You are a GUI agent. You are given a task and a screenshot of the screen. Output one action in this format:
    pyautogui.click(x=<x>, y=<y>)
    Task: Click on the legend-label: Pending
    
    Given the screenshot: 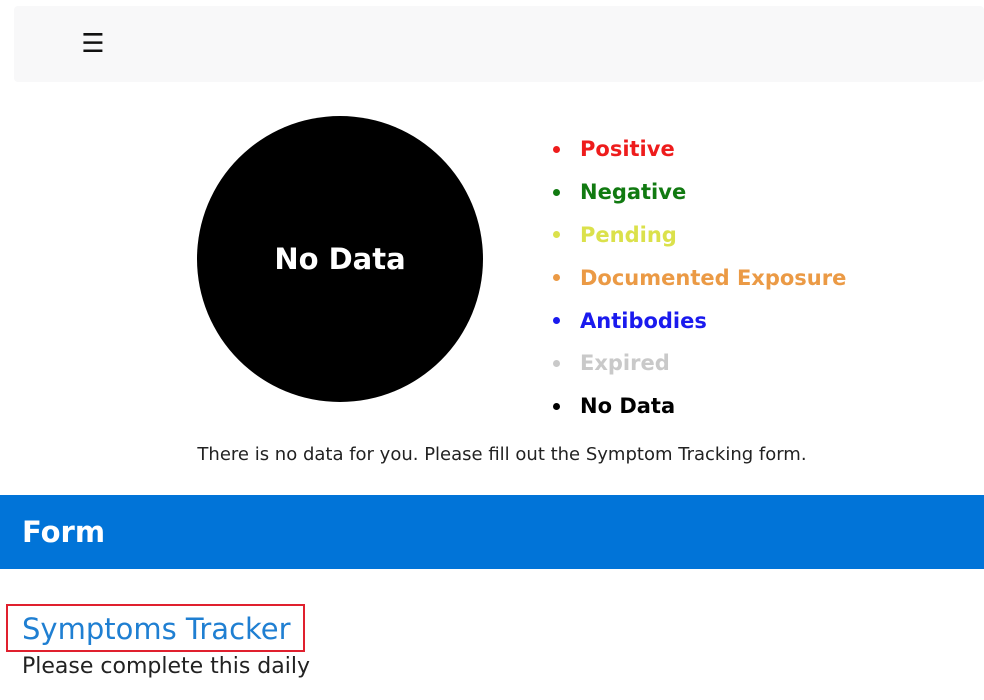 What is the action you would take?
    pyautogui.click(x=628, y=234)
    